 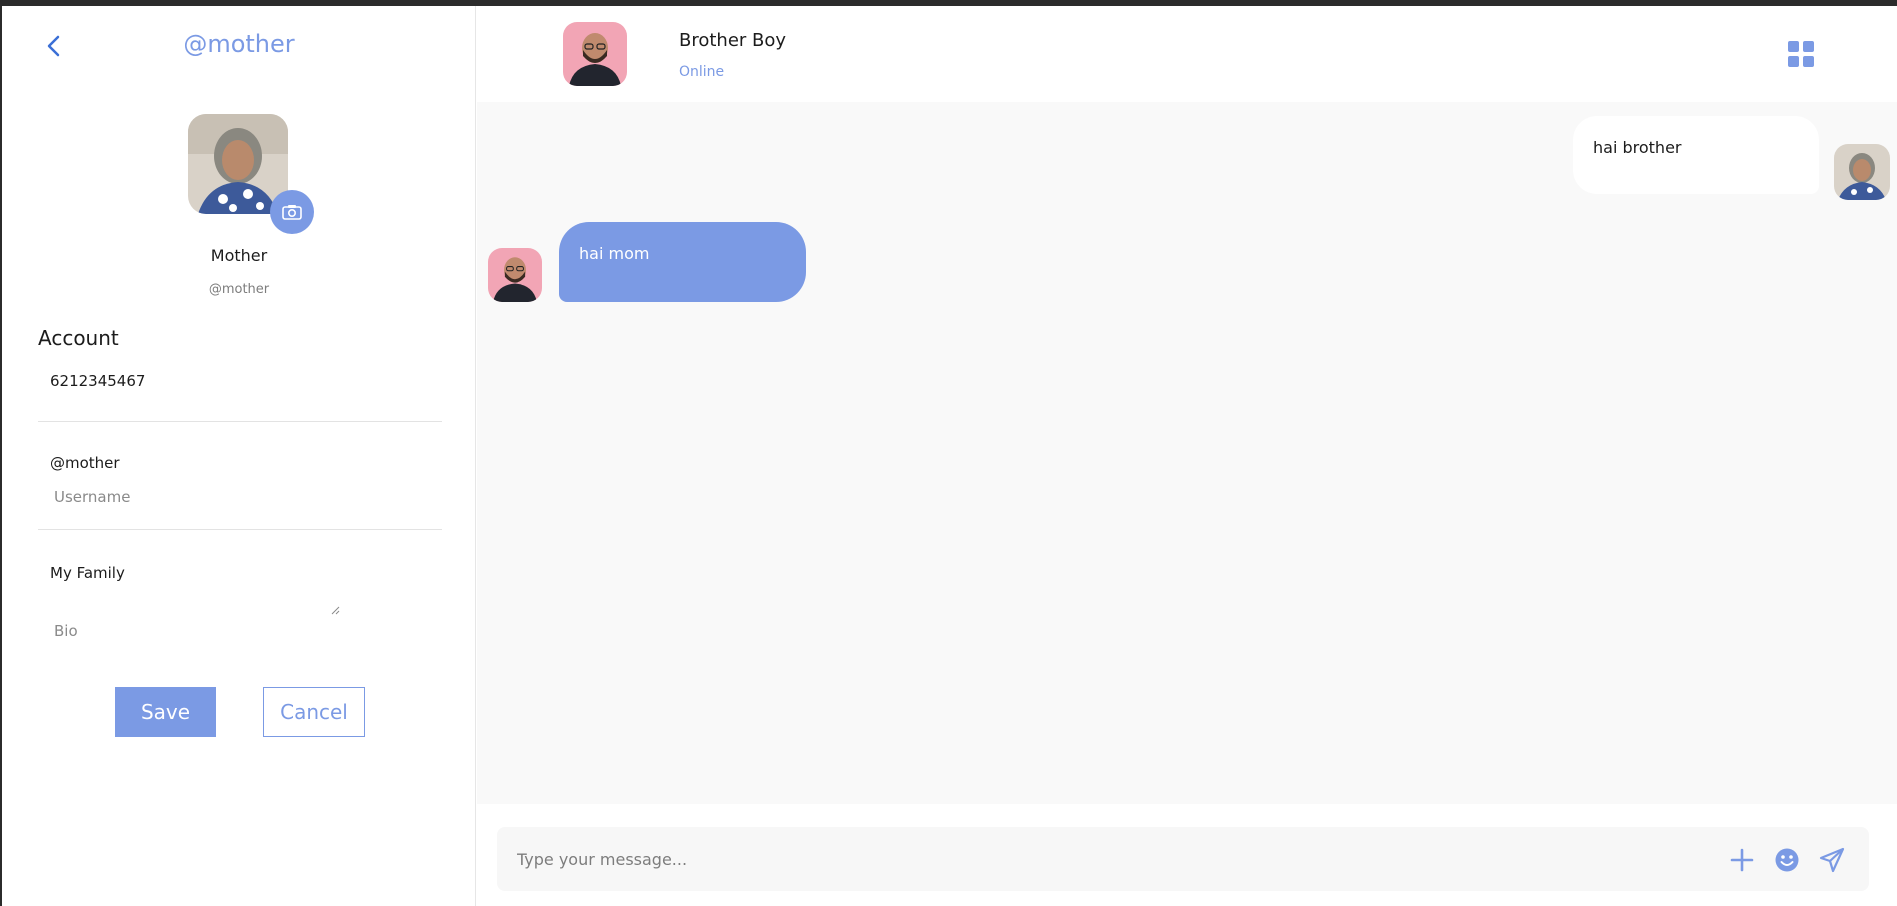 I want to click on username-field: @mother Username, so click(x=240, y=488).